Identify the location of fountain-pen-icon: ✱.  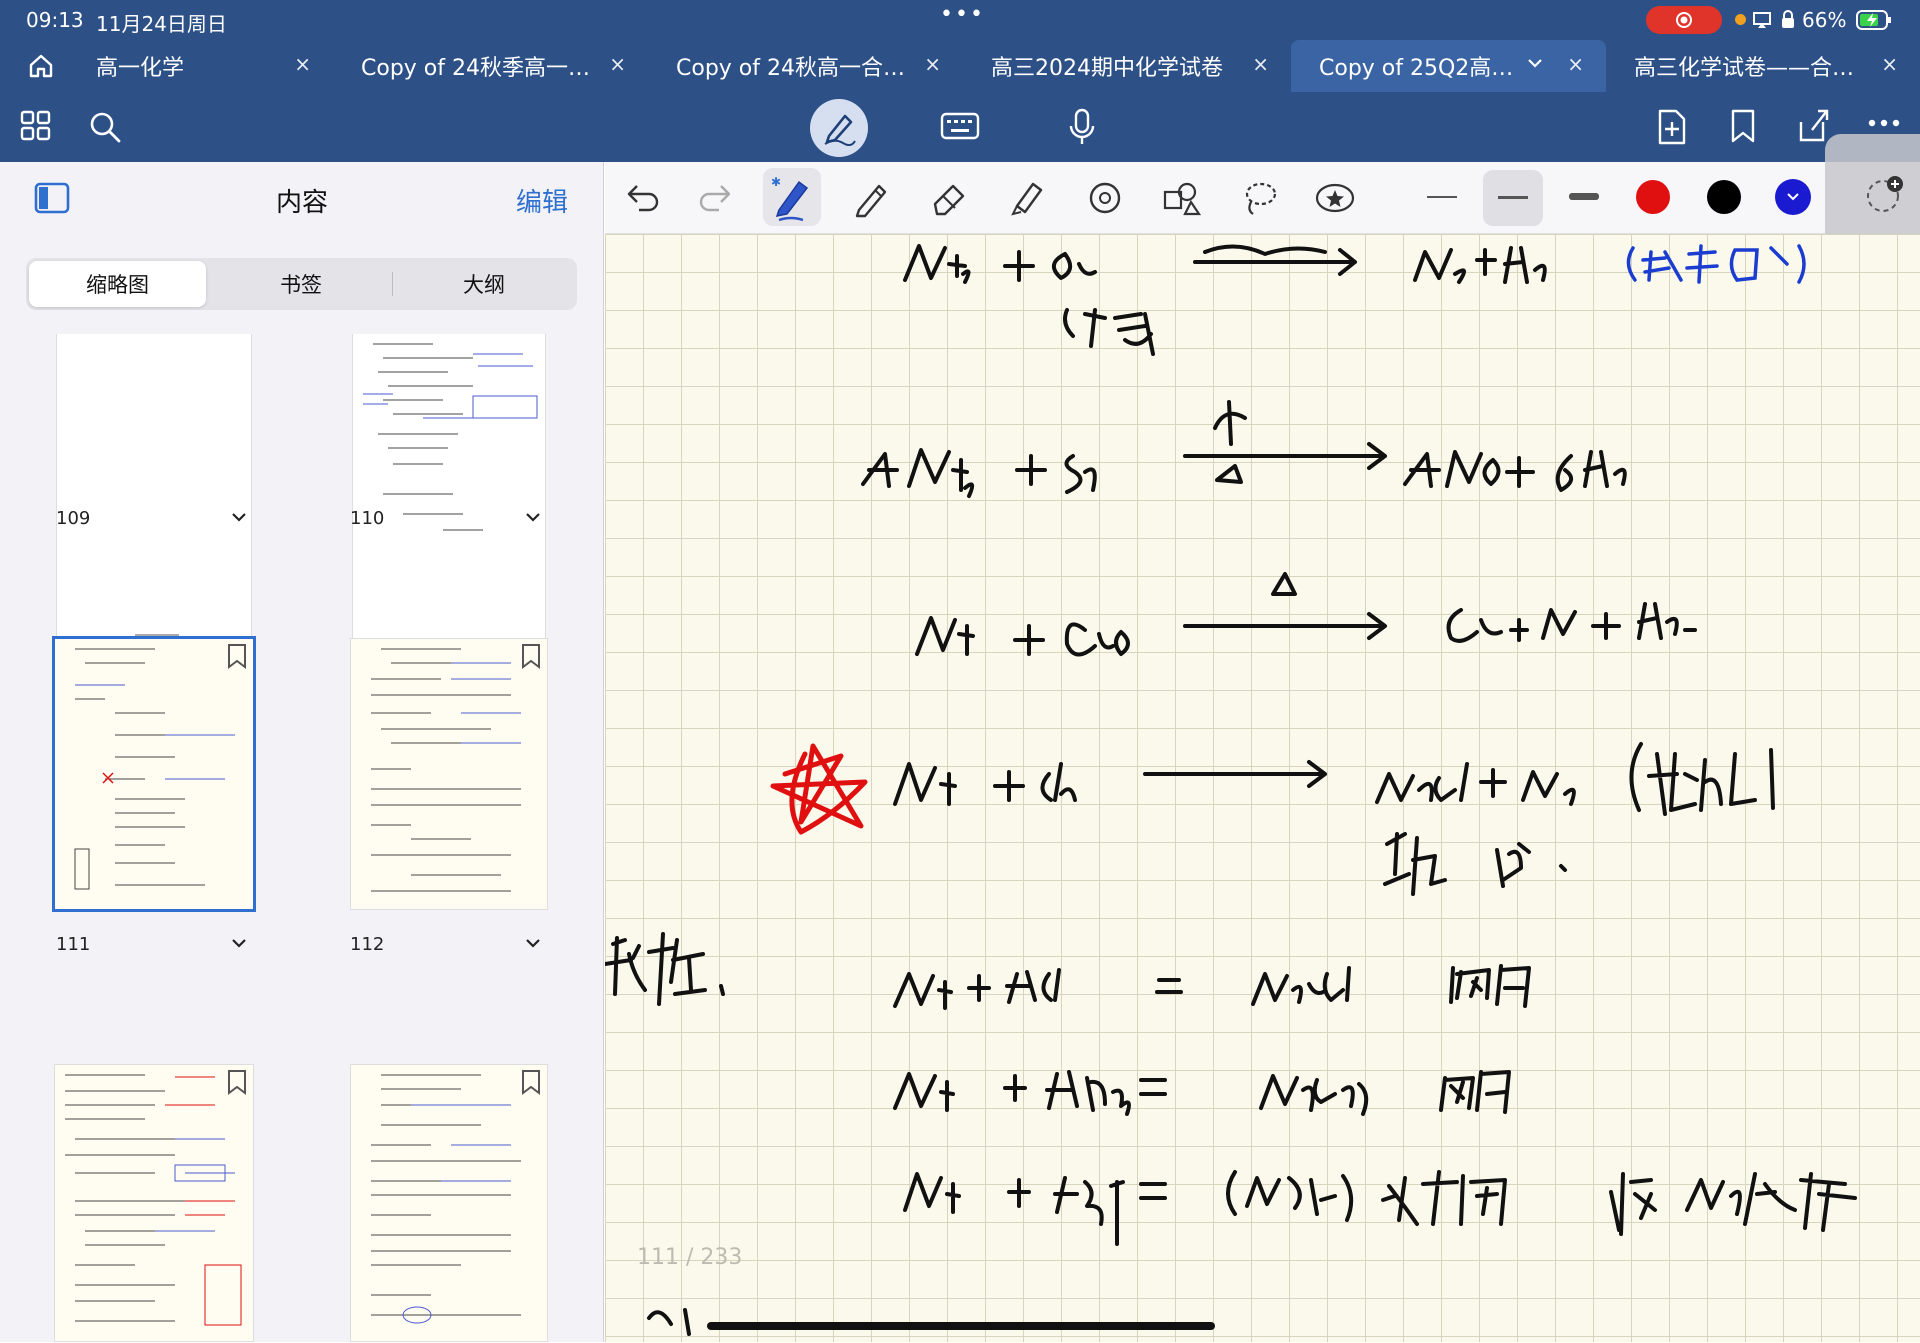
(792, 197).